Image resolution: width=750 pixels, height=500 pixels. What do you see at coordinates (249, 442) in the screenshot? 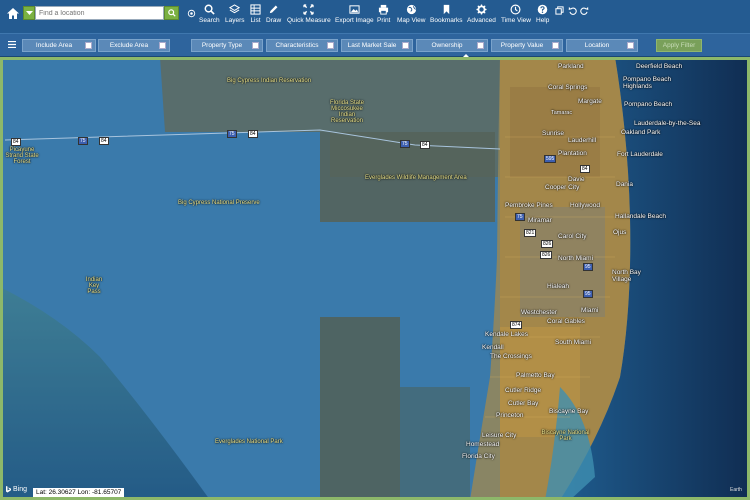
I see `map-label-park: Everglades National Park` at bounding box center [249, 442].